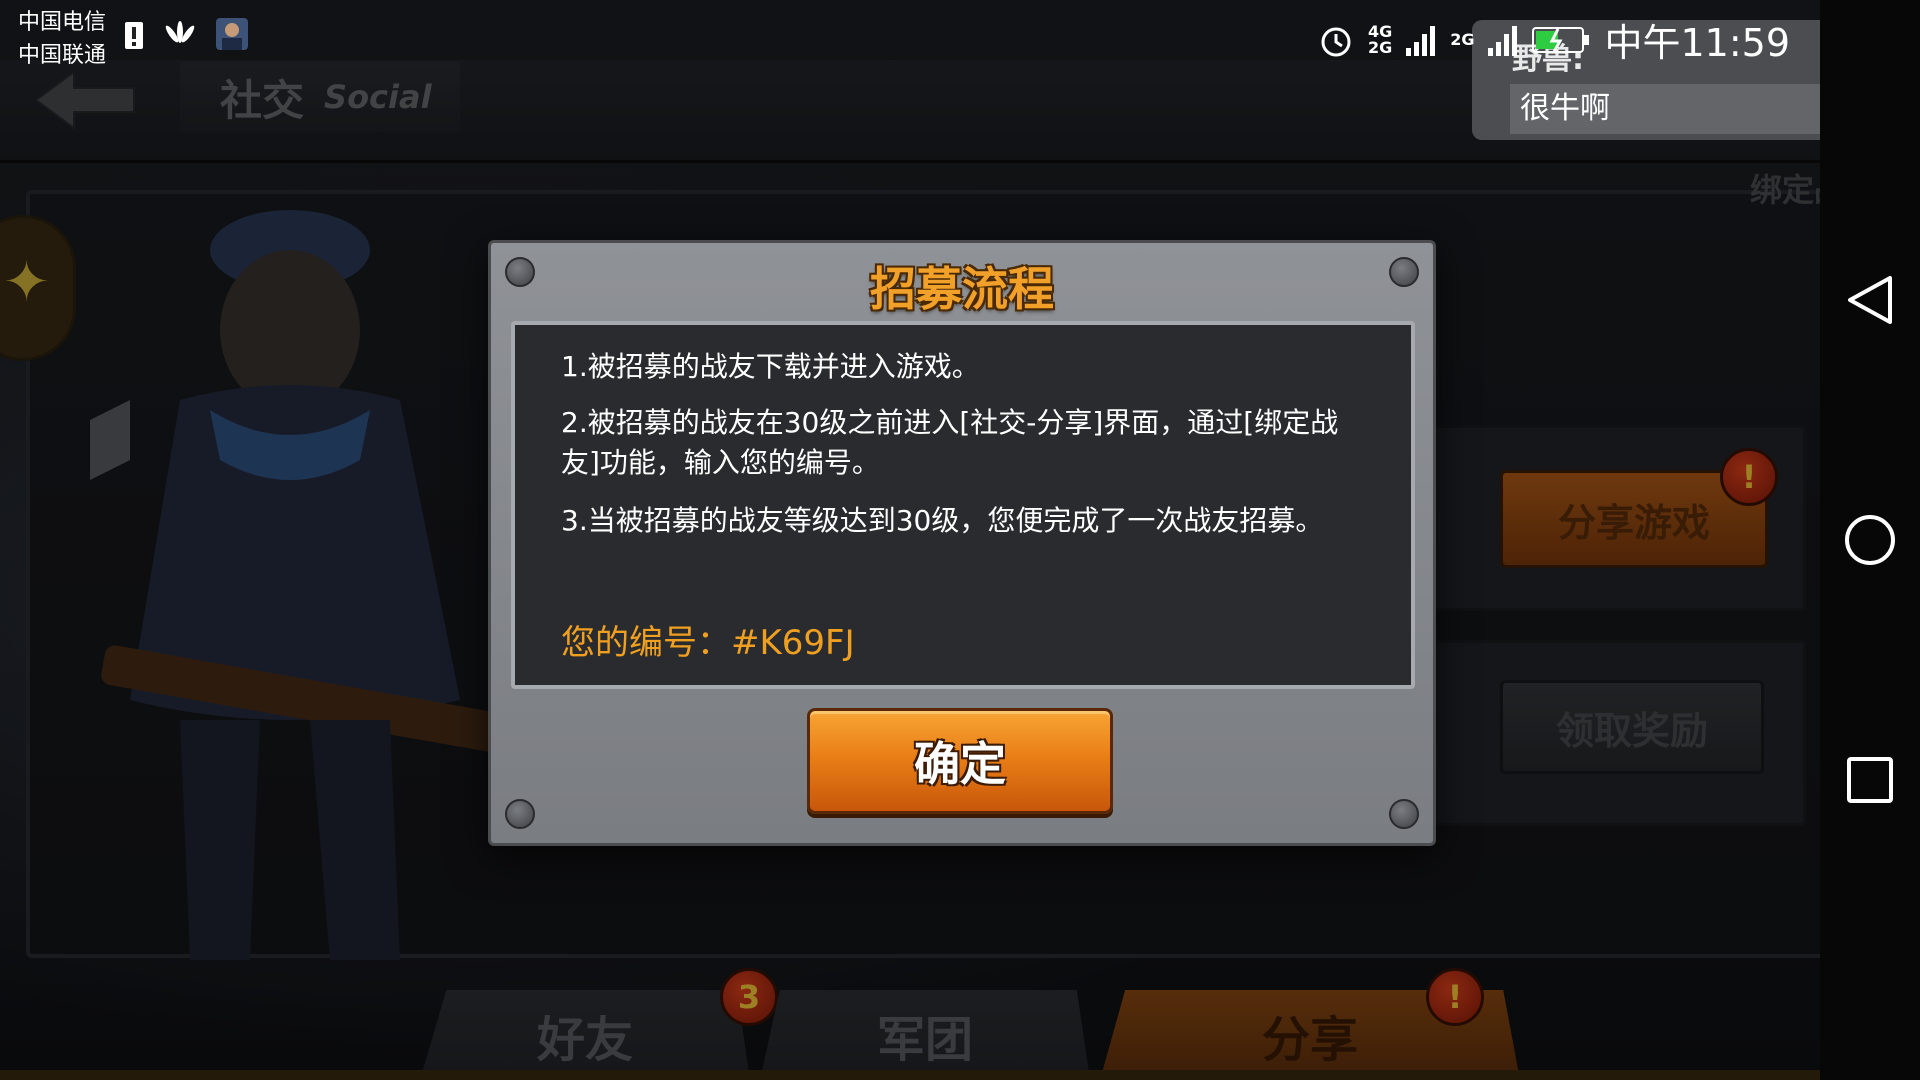  What do you see at coordinates (134, 35) in the screenshot?
I see `sim-alert-icon` at bounding box center [134, 35].